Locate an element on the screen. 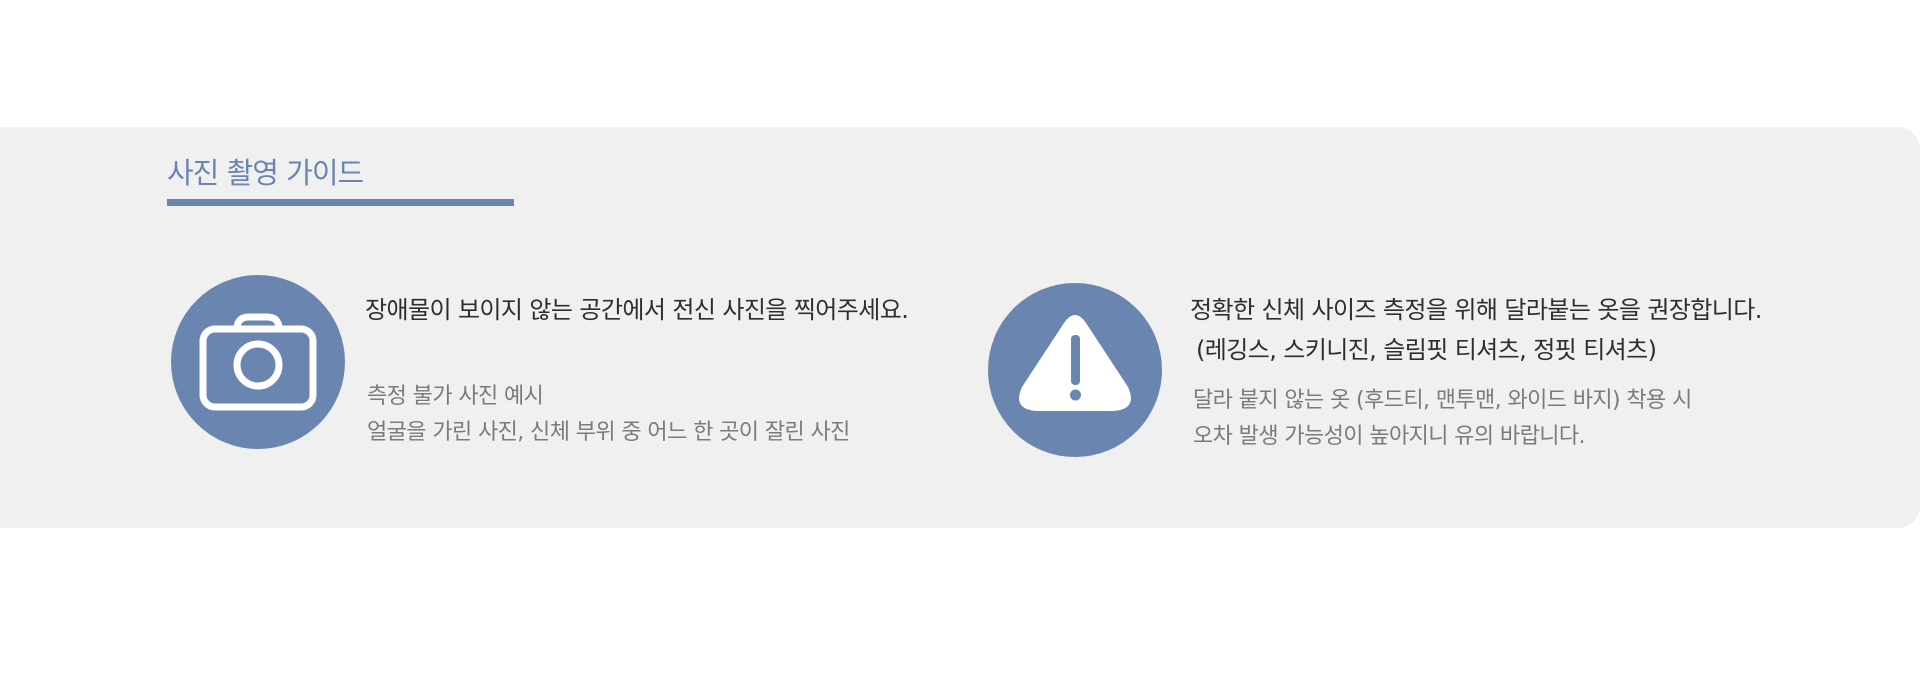 The width and height of the screenshot is (1920, 700). clothing-guide-detail-1: 달라 붙지 않는 옷 (후드티, 맨투맨, 와이드 바지) 착용 시 is located at coordinates (1442, 400).